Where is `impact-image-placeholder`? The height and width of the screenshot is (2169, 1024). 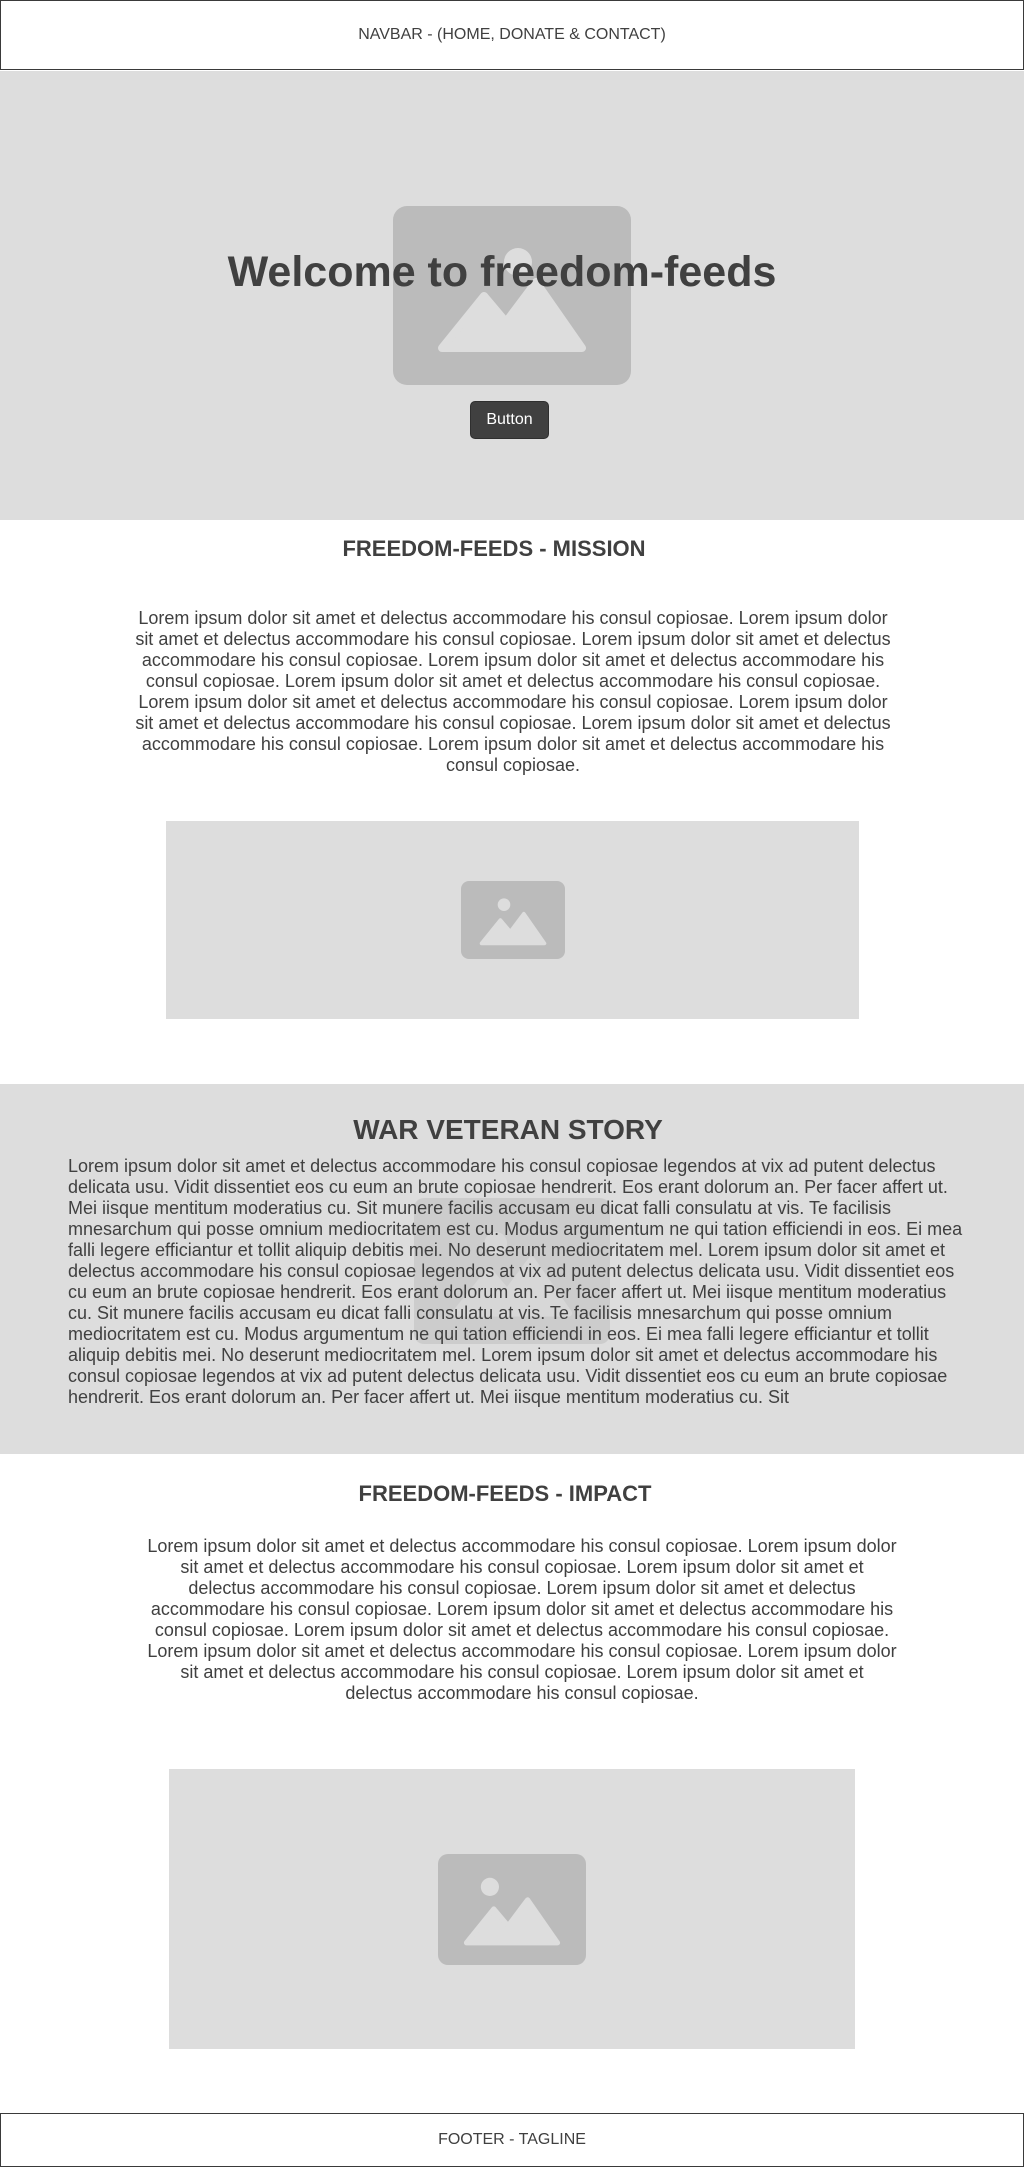
impact-image-placeholder is located at coordinates (512, 1909).